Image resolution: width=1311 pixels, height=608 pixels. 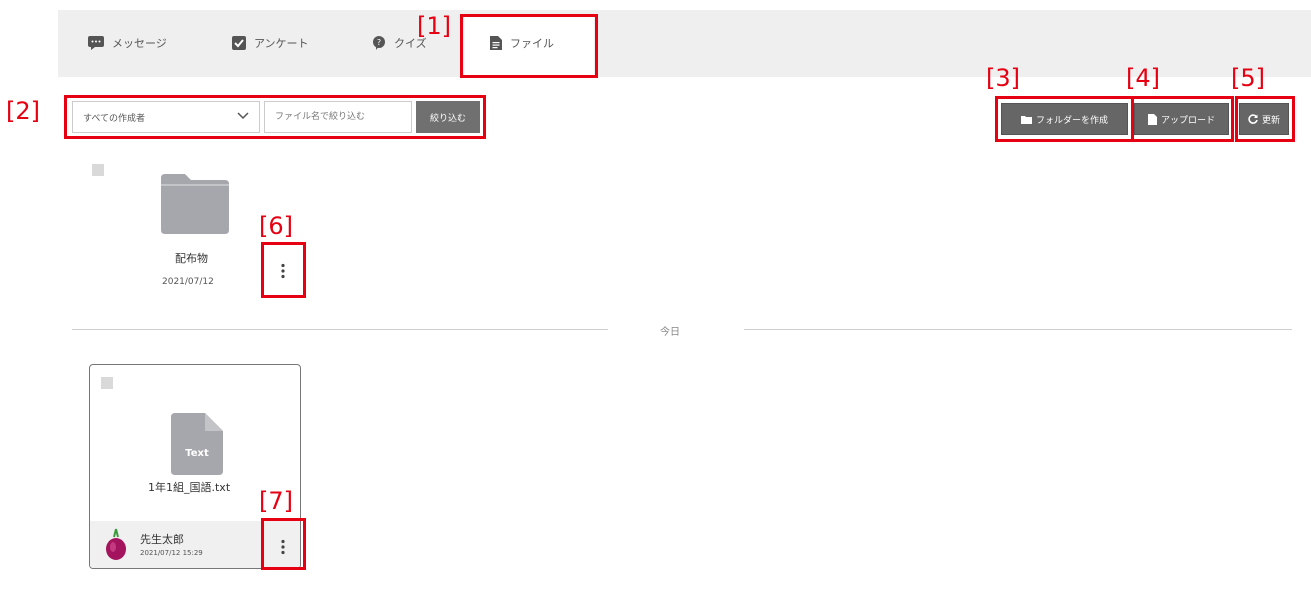 I want to click on tab-file: ファイル, so click(x=522, y=43).